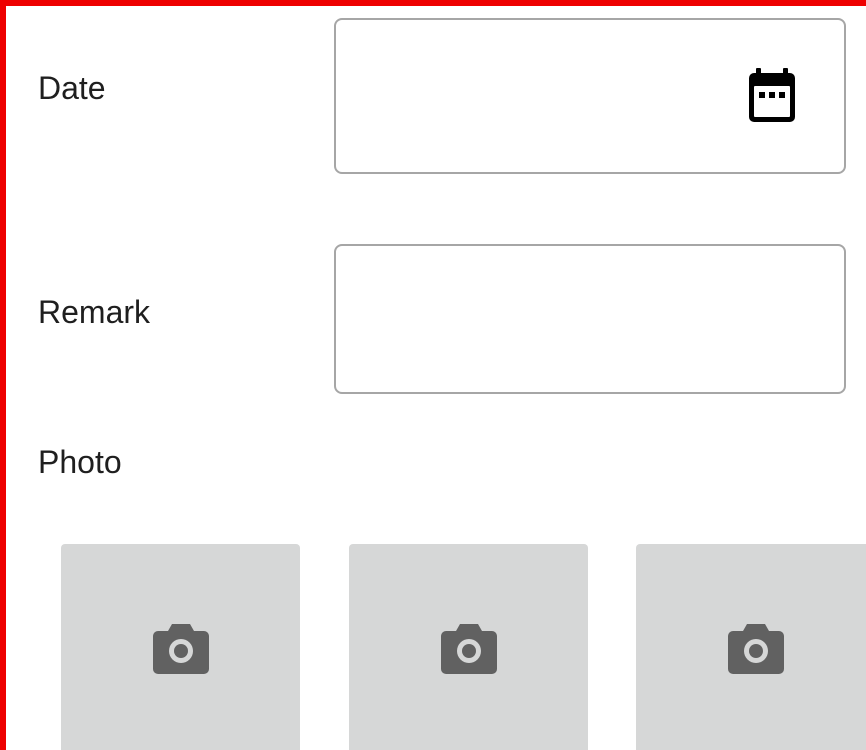 Image resolution: width=866 pixels, height=750 pixels. I want to click on remark-input, so click(590, 319).